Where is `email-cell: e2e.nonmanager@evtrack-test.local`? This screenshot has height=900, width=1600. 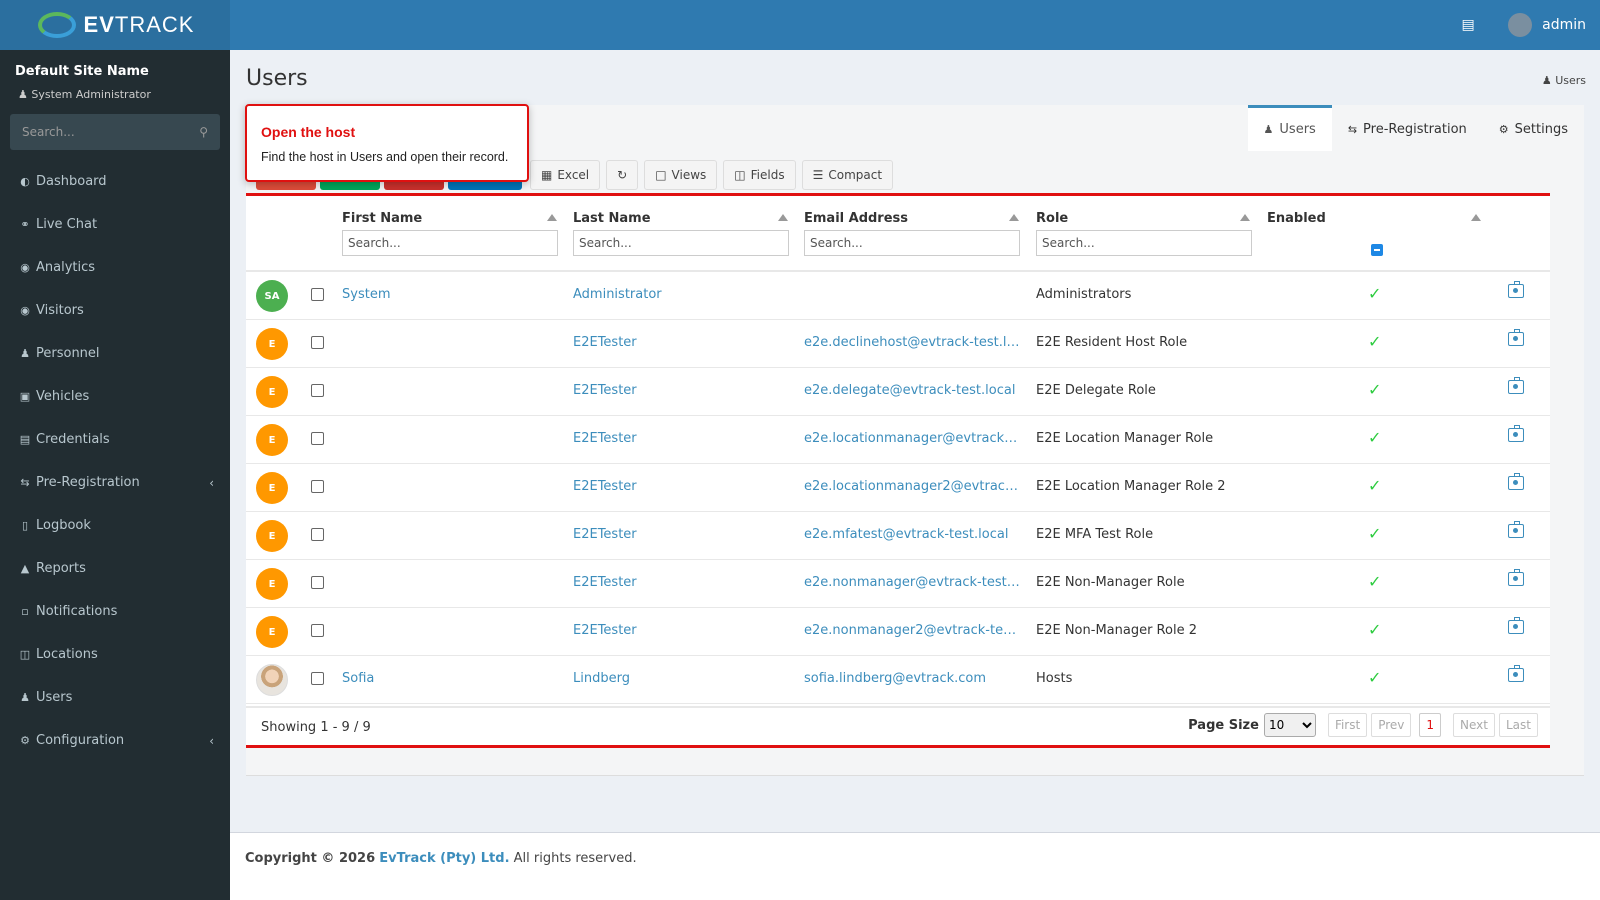 email-cell: e2e.nonmanager@evtrack-test.local is located at coordinates (912, 582).